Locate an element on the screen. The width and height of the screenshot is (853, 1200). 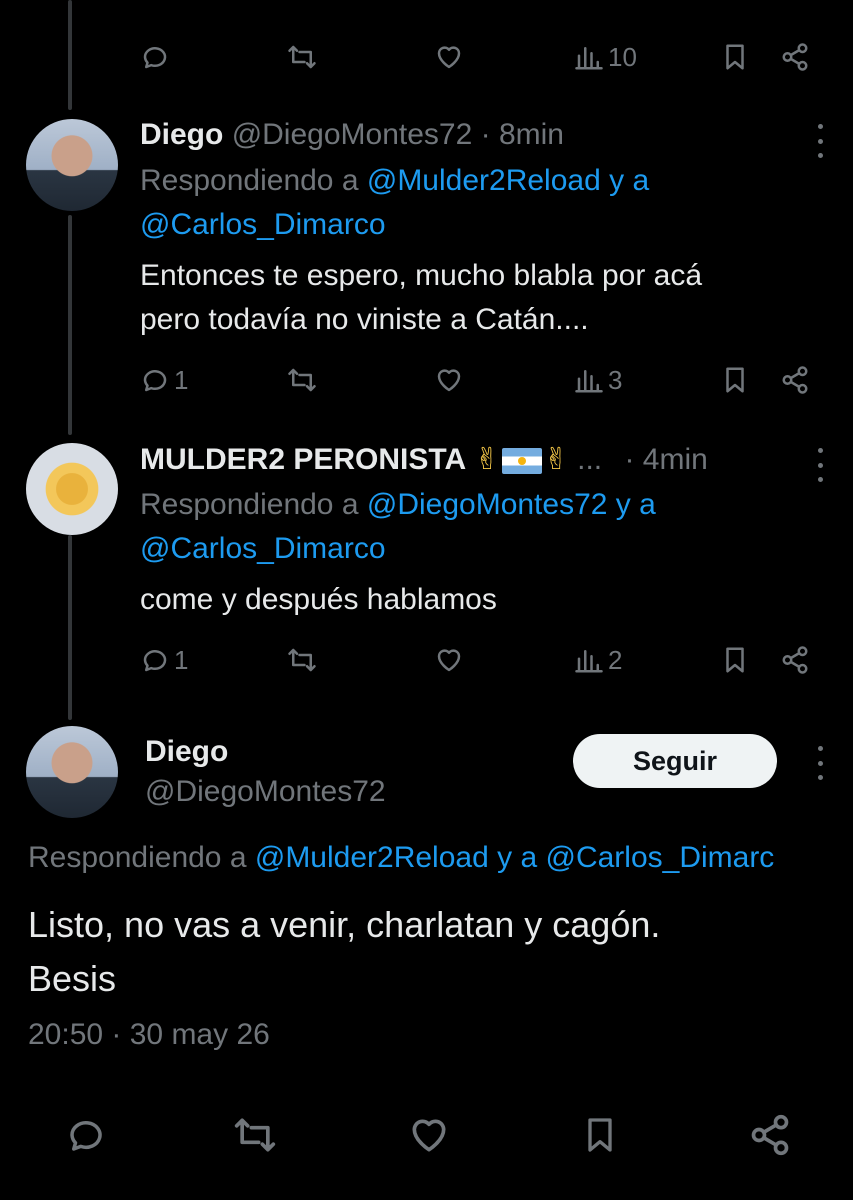
tweet1-action-bar: 1 3 is located at coordinates (426, 380).